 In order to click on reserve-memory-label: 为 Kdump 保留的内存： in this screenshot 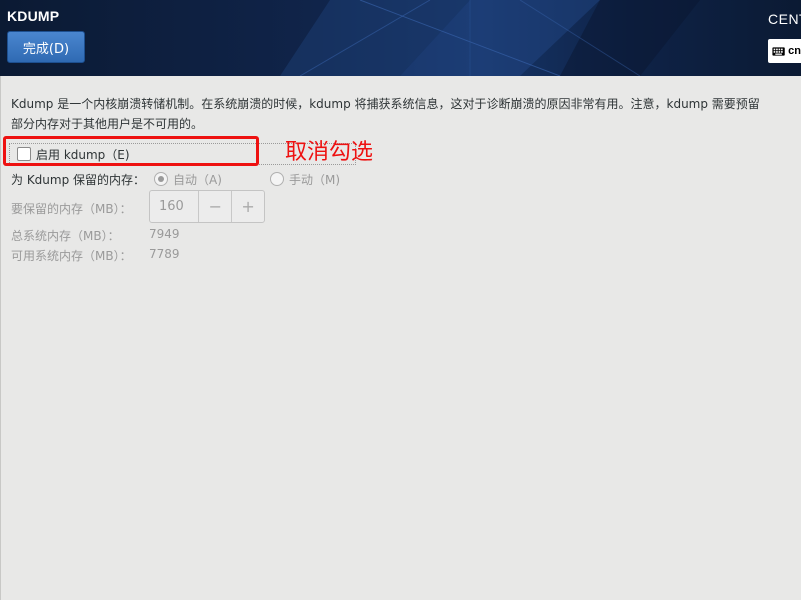, I will do `click(78, 180)`.